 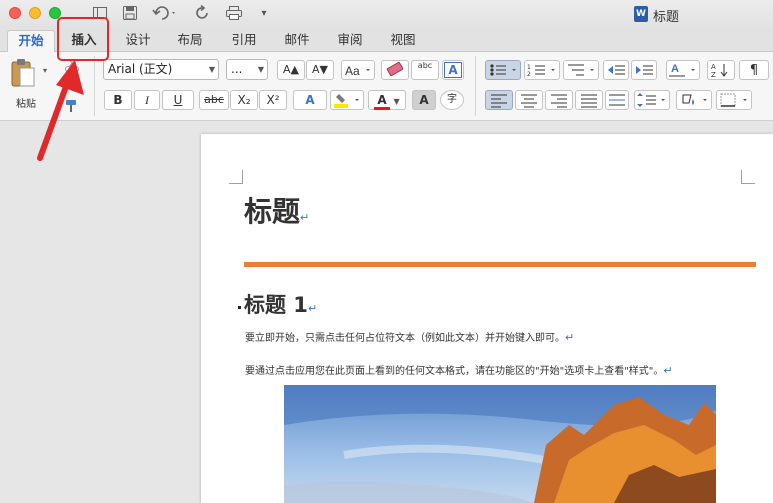 I want to click on heading-1-text: 标题 1, so click(x=276, y=305).